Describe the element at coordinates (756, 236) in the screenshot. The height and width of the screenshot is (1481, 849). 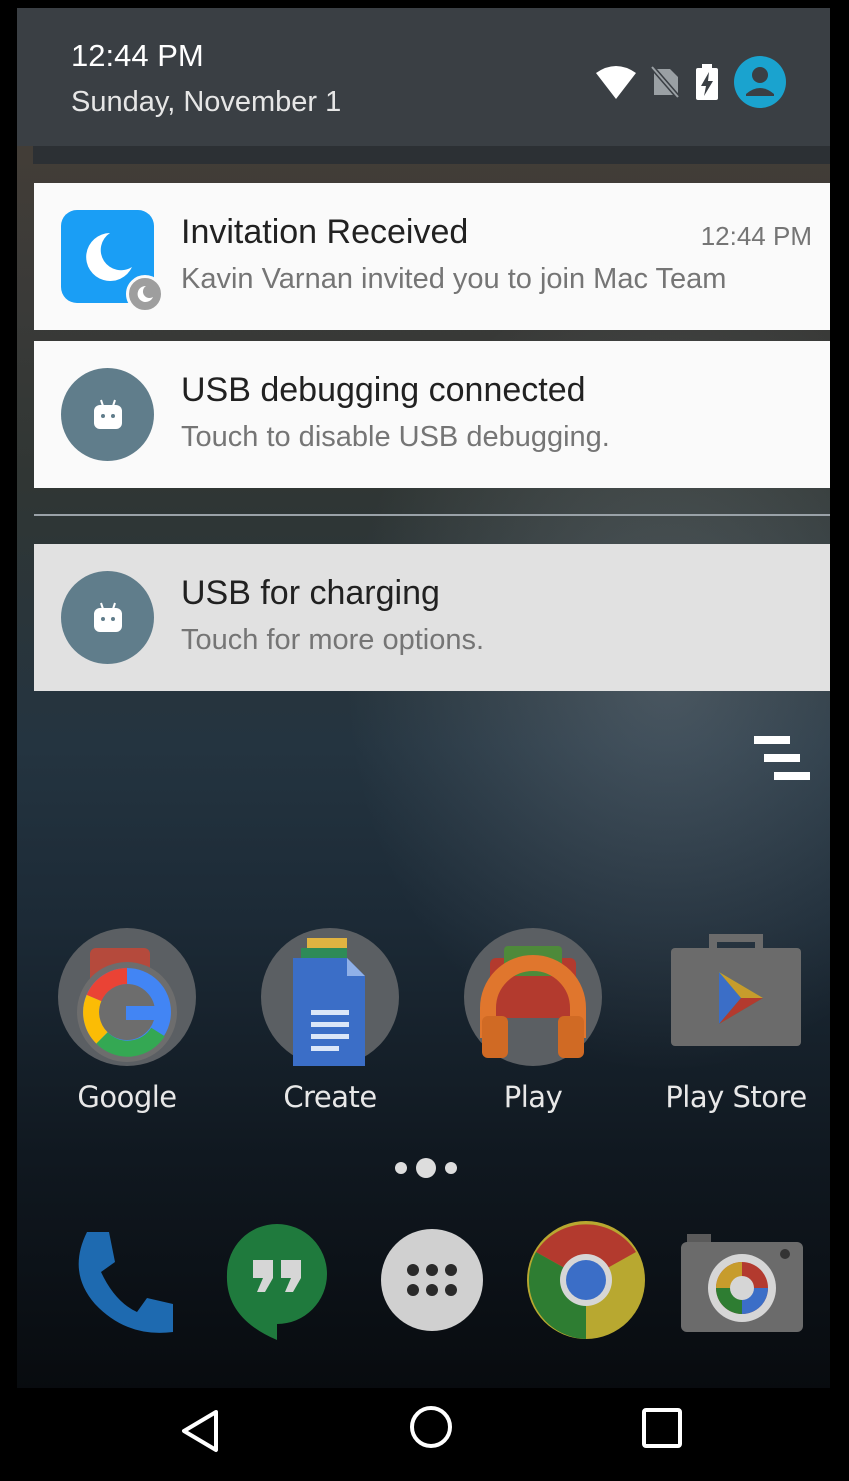
I see `notification-time: 12:44 PM` at that location.